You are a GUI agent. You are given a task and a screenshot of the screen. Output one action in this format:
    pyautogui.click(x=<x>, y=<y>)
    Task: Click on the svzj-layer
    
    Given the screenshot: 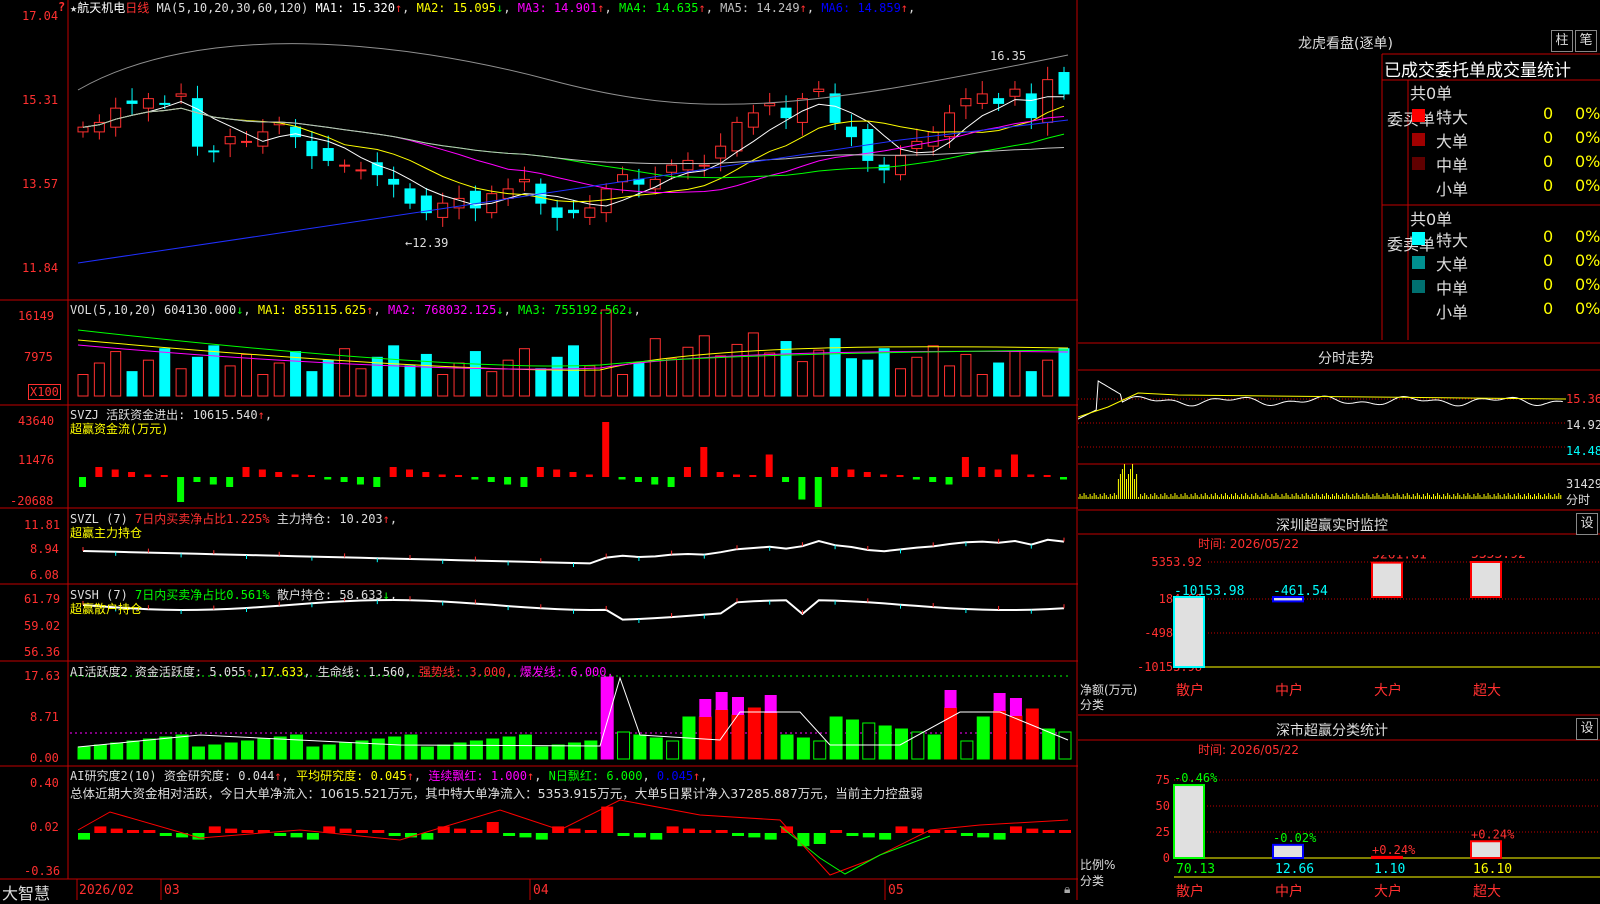 What is the action you would take?
    pyautogui.click(x=573, y=464)
    